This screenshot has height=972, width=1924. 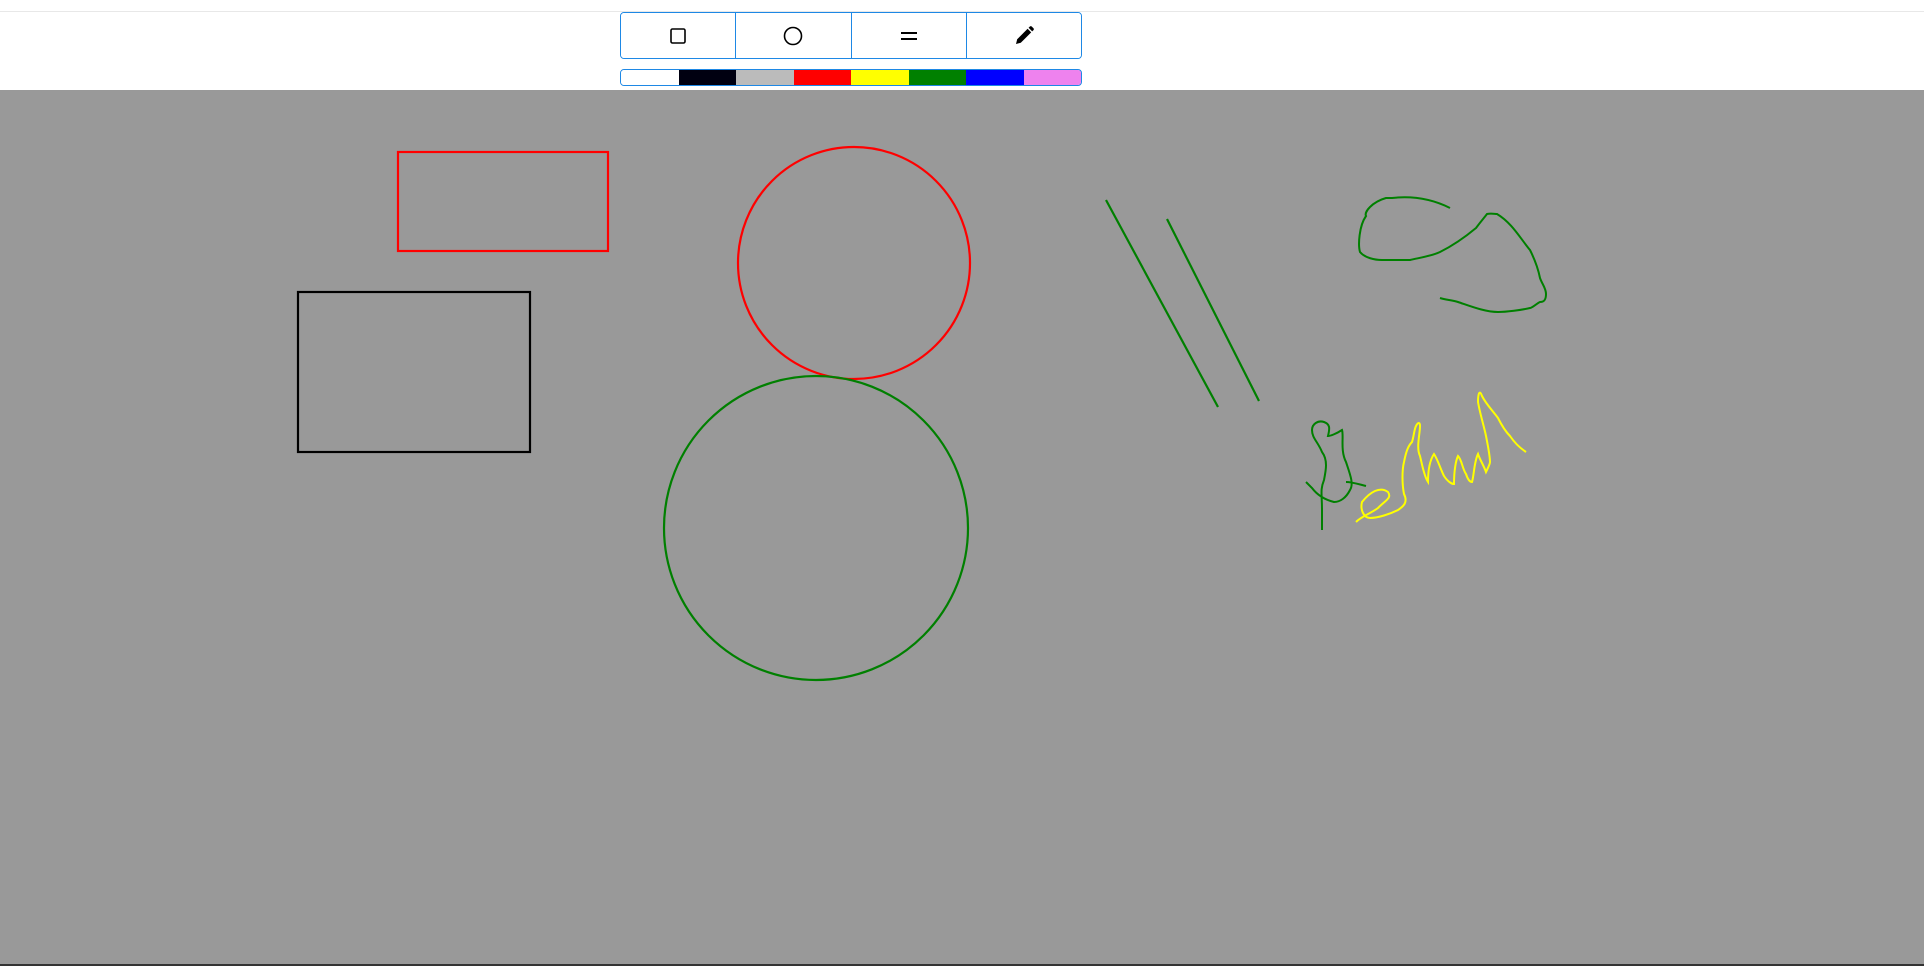 I want to click on circle-icon, so click(x=793, y=35).